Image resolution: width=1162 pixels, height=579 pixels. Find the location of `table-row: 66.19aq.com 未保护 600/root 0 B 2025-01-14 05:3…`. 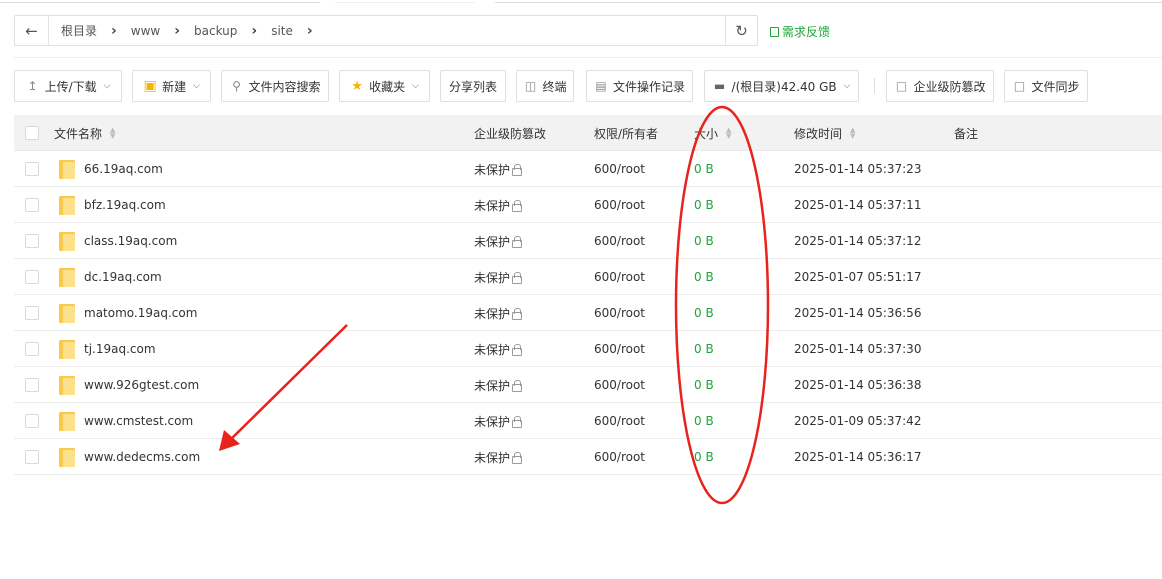

table-row: 66.19aq.com 未保护 600/root 0 B 2025-01-14 05:3… is located at coordinates (588, 169).